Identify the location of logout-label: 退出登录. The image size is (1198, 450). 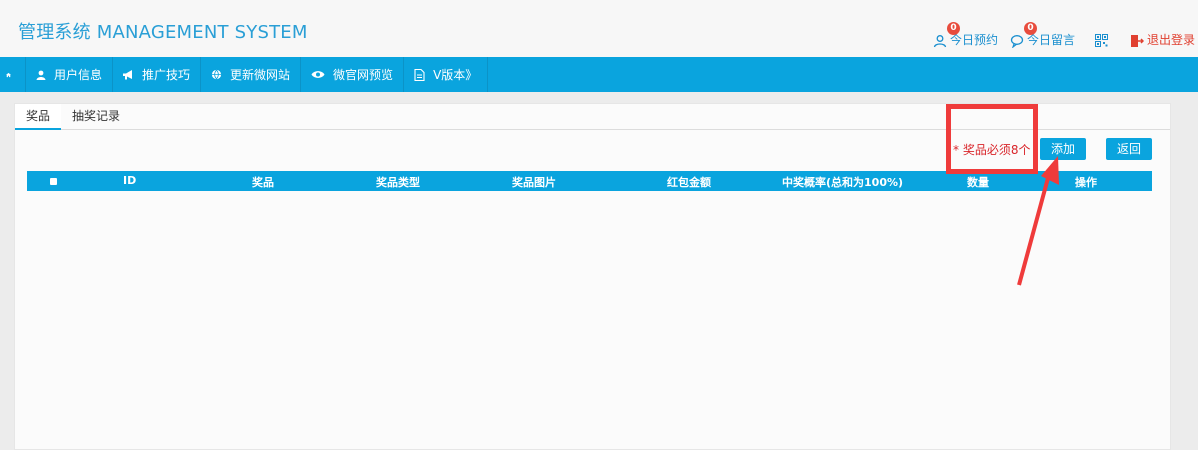
(1171, 40).